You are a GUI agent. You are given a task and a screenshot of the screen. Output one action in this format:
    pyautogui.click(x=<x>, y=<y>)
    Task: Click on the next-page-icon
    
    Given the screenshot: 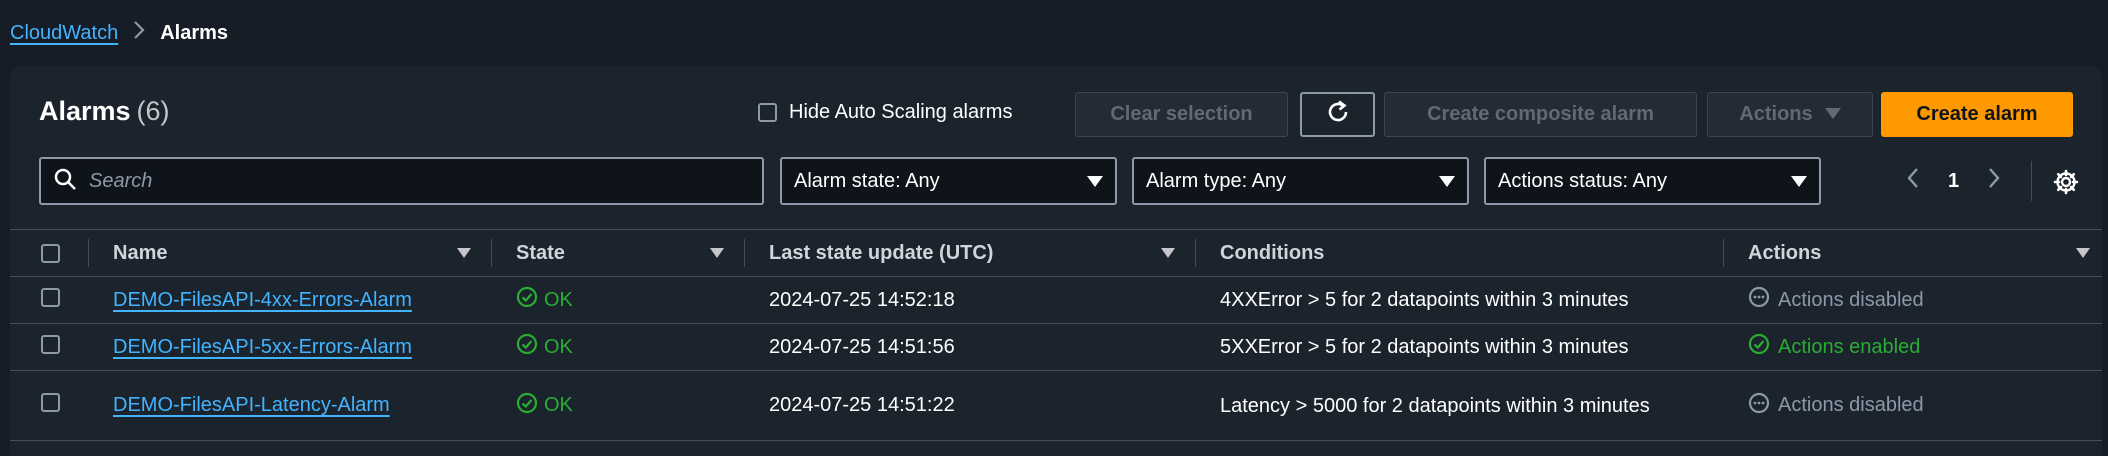 What is the action you would take?
    pyautogui.click(x=1994, y=181)
    